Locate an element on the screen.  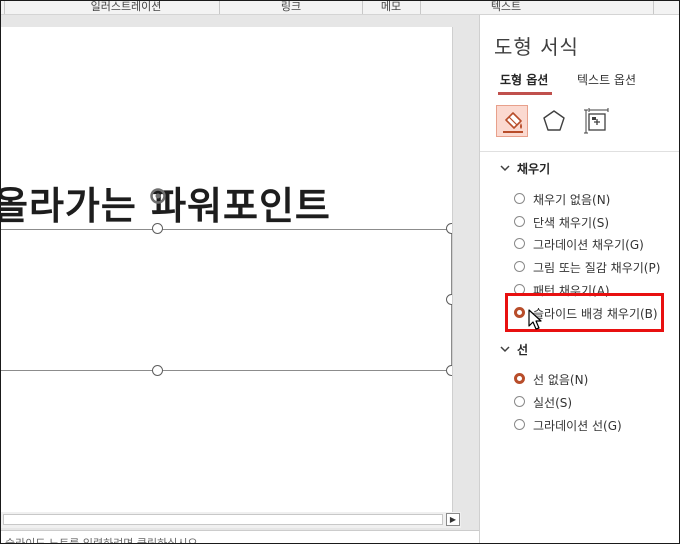
scroll-right-icon: ▶ is located at coordinates (453, 519).